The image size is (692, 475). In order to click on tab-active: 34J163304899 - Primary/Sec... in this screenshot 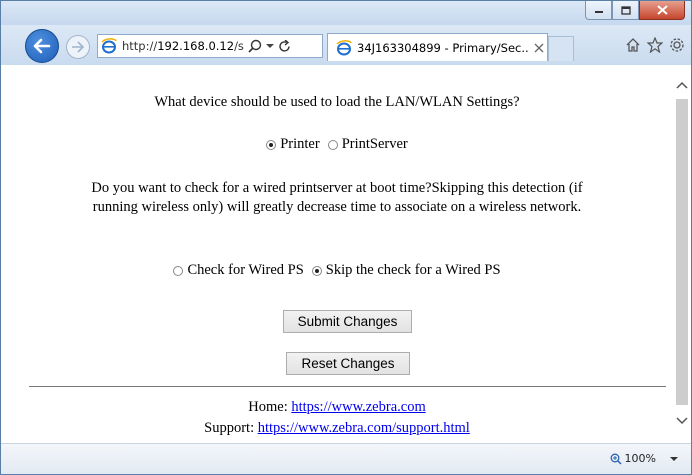, I will do `click(437, 47)`.